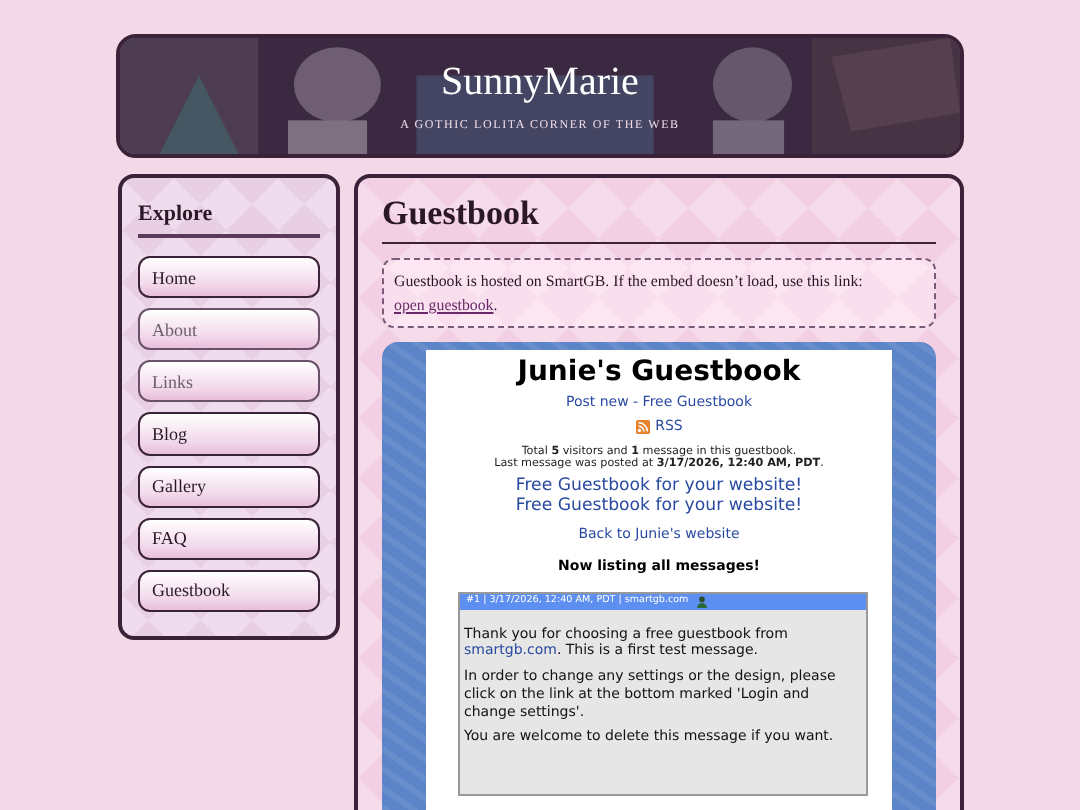 This screenshot has height=810, width=1080. Describe the element at coordinates (229, 486) in the screenshot. I see `nav-link: Gallery` at that location.